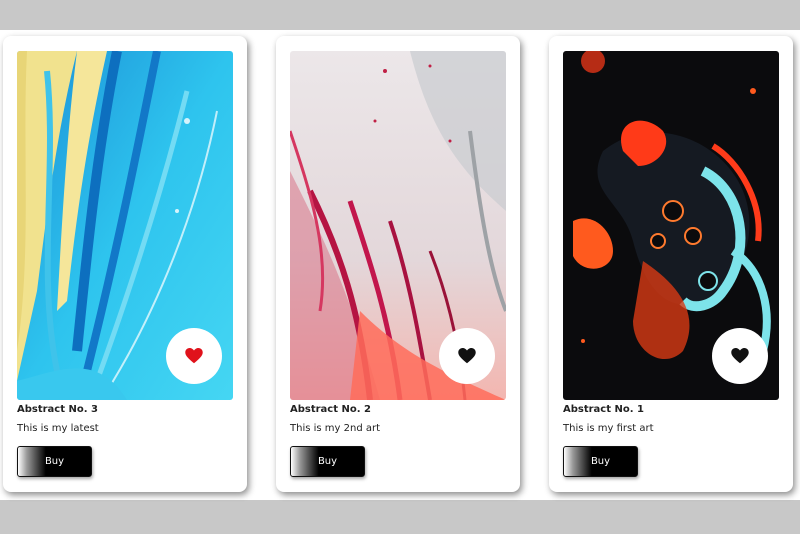 The height and width of the screenshot is (534, 800). I want to click on art-title: Abstract No. 3, so click(57, 409).